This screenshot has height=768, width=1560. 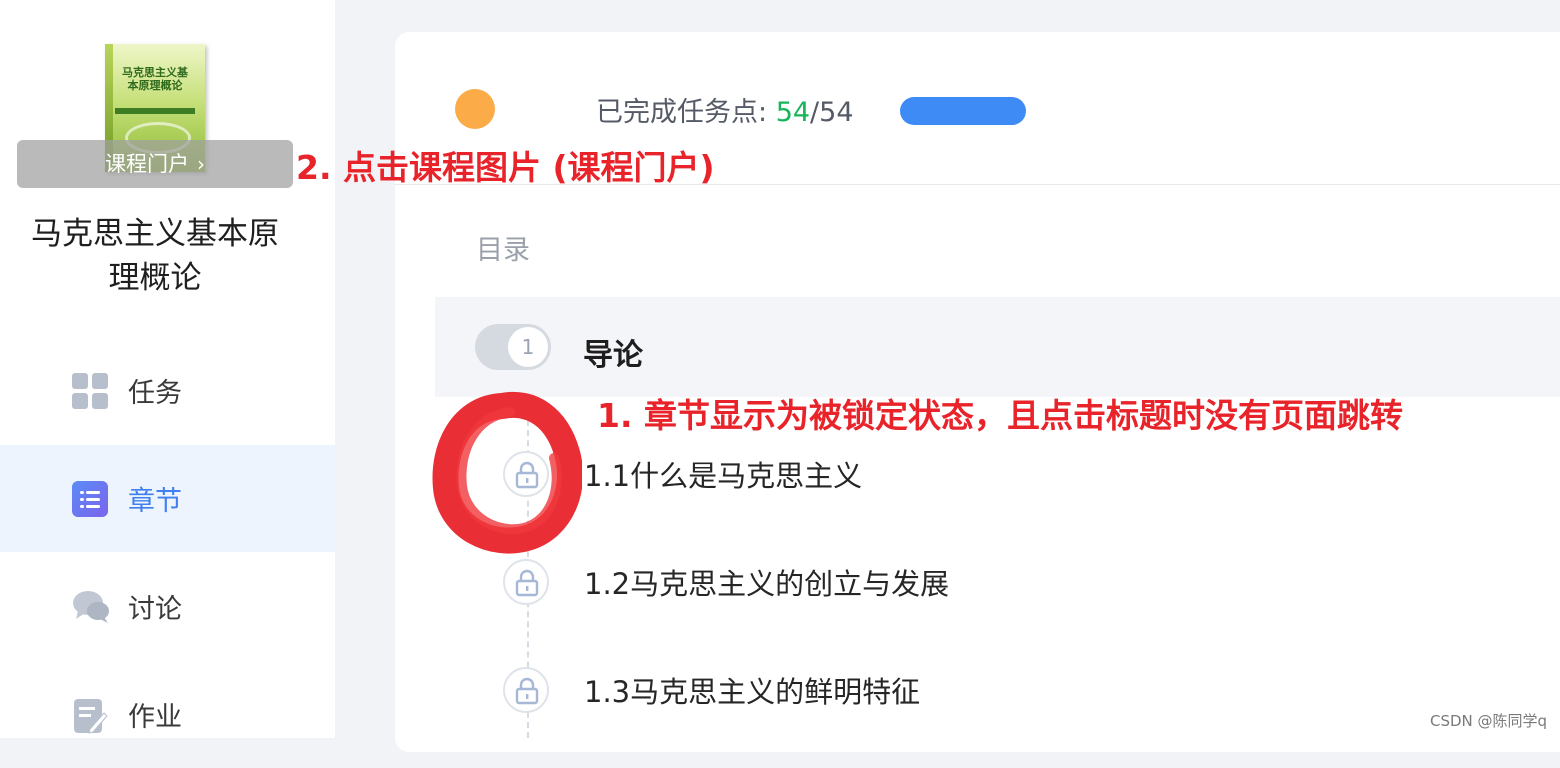 I want to click on sidebar-item-label: 任务, so click(x=155, y=393).